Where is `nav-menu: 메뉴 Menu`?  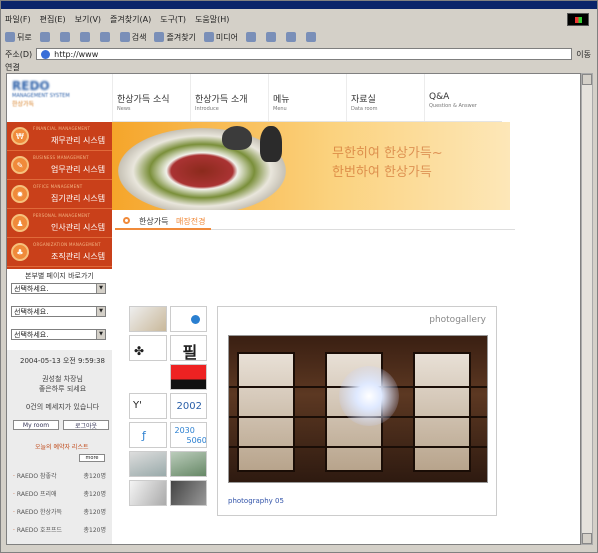
nav-menu: 메뉴 Menu is located at coordinates (307, 97).